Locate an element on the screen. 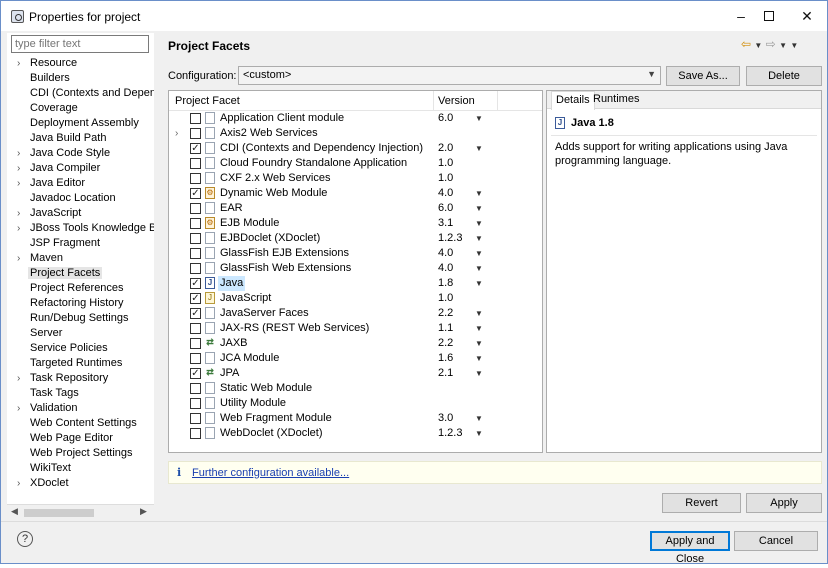  sidebar-item: Targeted Runtimes is located at coordinates (80, 363).